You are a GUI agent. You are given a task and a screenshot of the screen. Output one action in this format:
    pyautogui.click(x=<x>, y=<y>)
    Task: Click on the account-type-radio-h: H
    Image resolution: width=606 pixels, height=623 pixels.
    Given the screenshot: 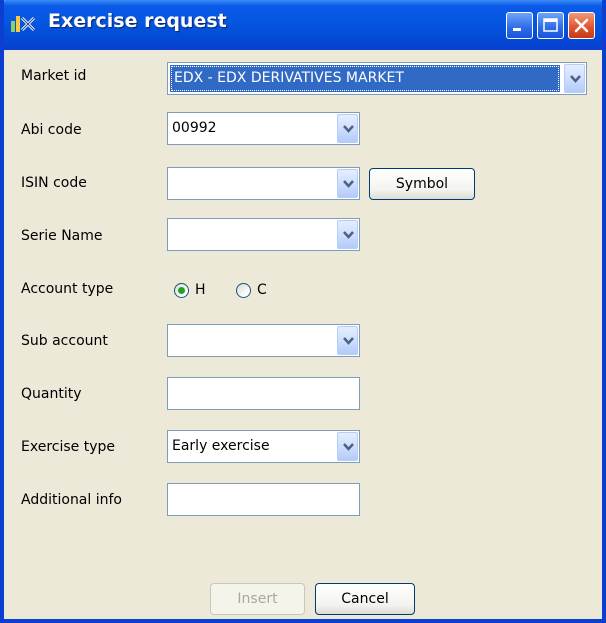 What is the action you would take?
    pyautogui.click(x=190, y=290)
    